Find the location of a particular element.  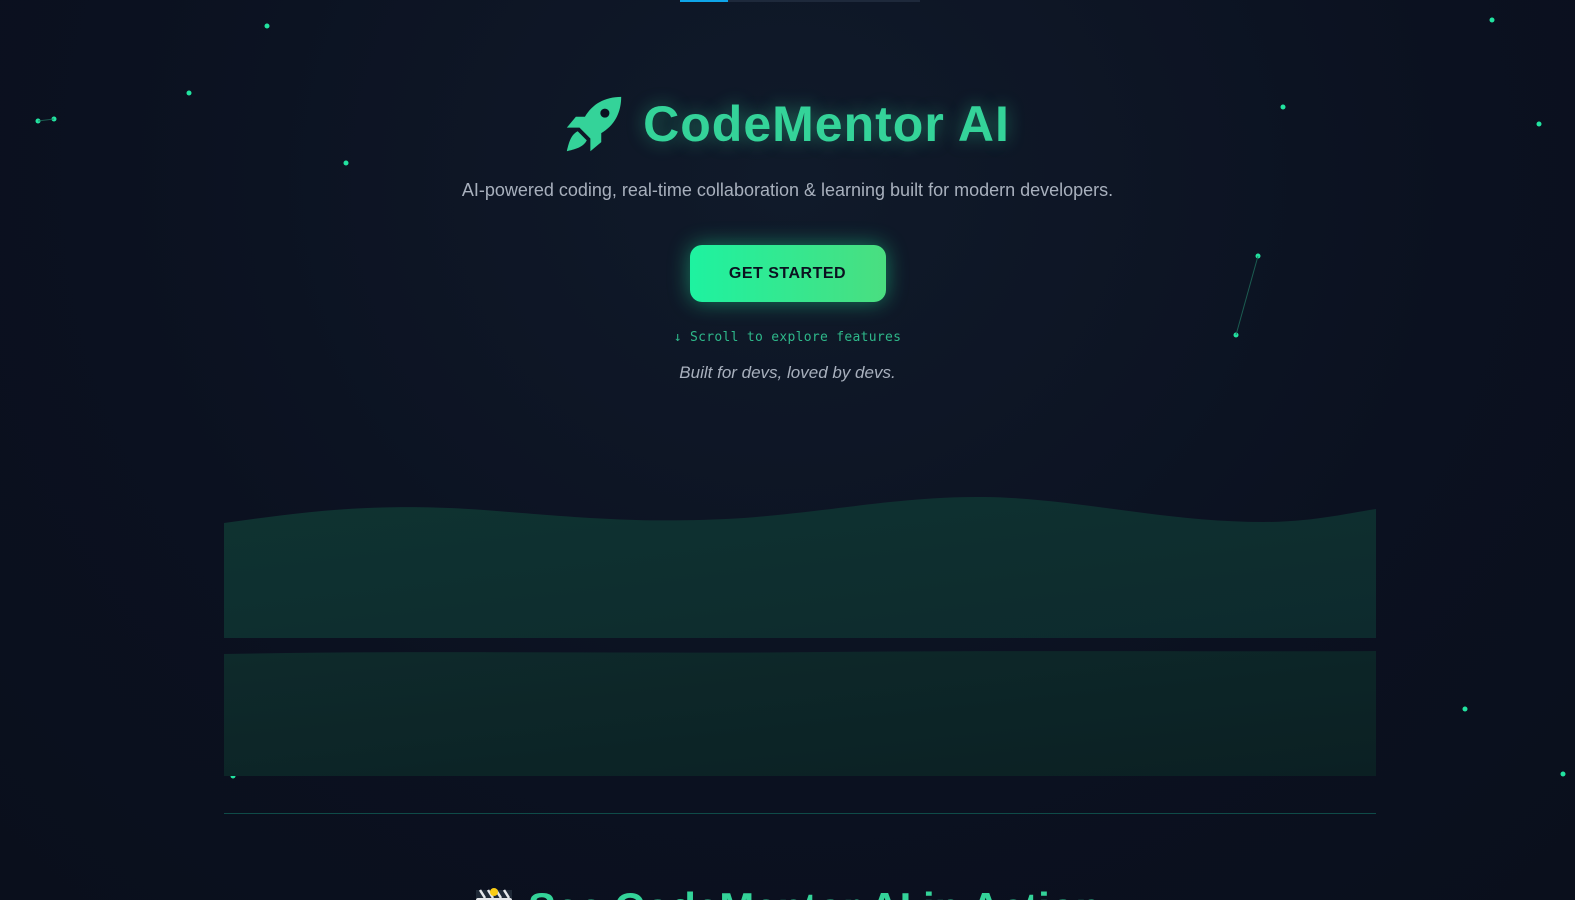

scroll-hint: ↓ Scroll to explore features is located at coordinates (787, 337).